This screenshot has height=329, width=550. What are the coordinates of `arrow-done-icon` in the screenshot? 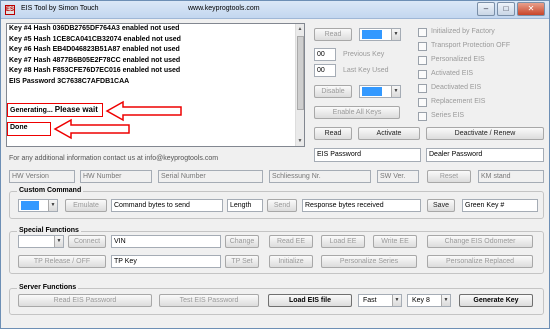 It's located at (91, 129).